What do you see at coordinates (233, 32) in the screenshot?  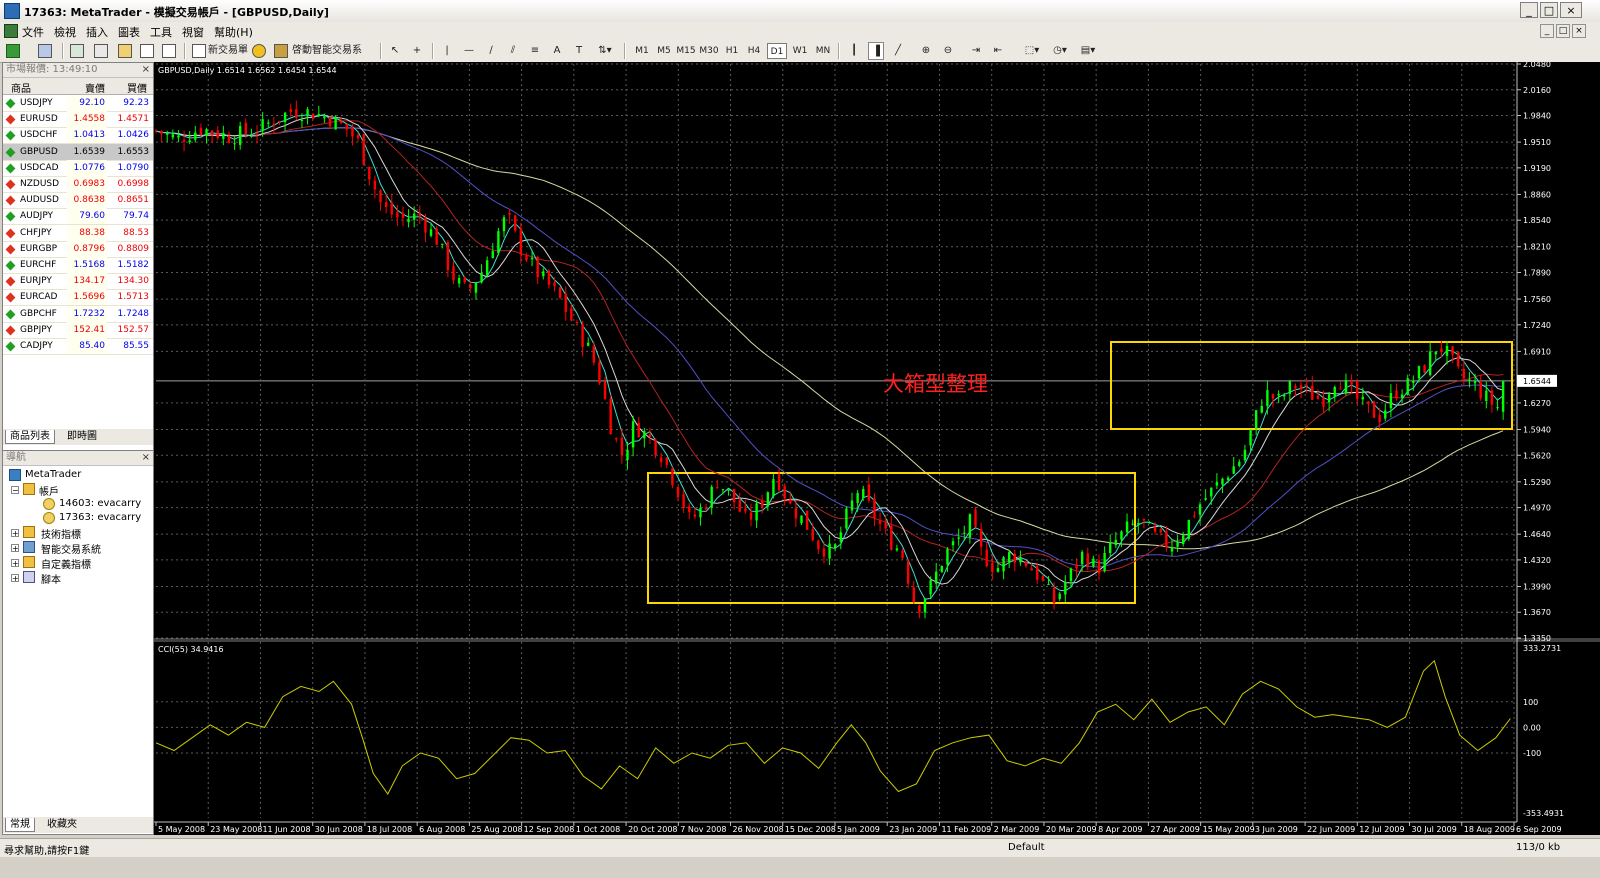 I see `menu-help: 幫助(H)` at bounding box center [233, 32].